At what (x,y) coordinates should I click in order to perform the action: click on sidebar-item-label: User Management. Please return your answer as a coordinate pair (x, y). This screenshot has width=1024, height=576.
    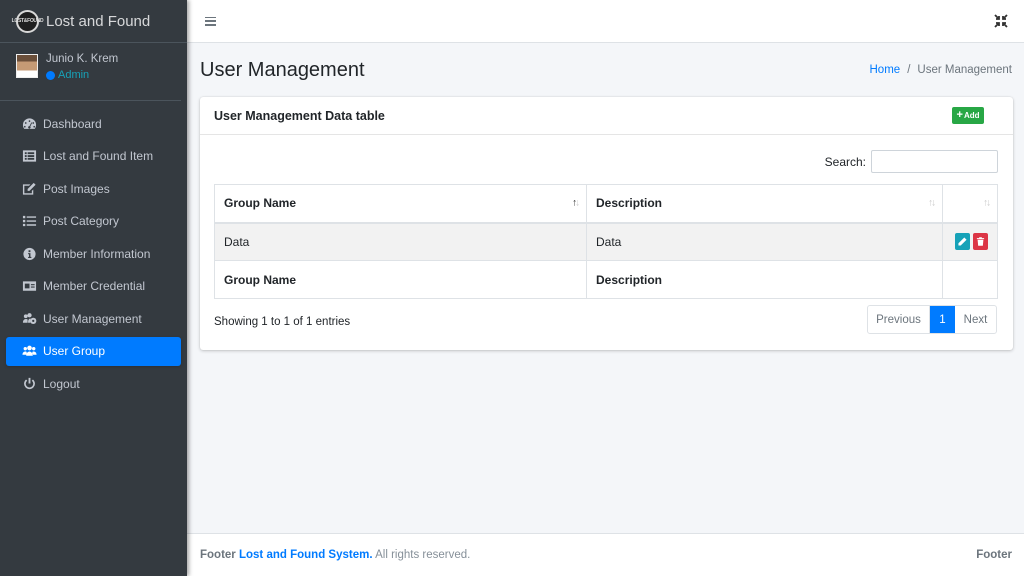
    Looking at the image, I should click on (92, 318).